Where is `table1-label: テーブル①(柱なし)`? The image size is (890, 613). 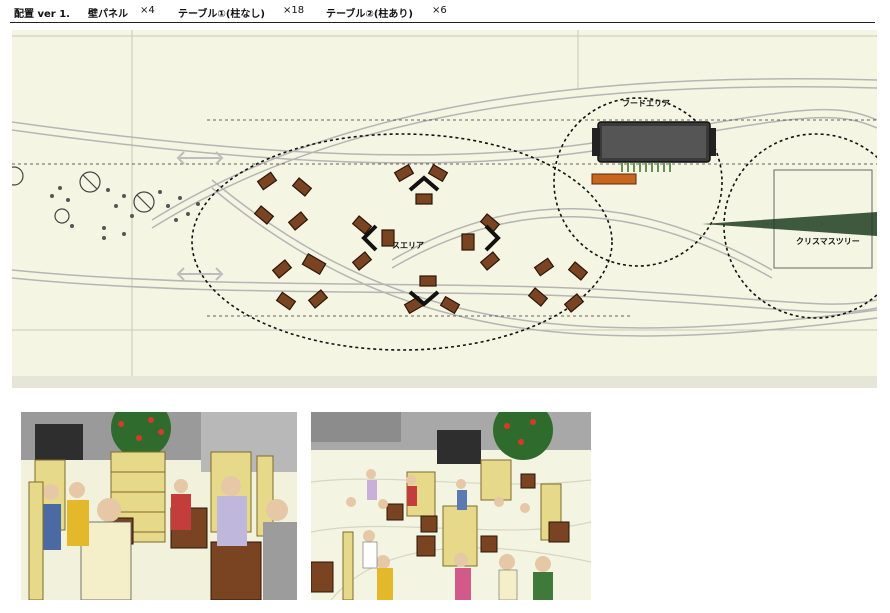
table1-label: テーブル①(柱なし) is located at coordinates (222, 14).